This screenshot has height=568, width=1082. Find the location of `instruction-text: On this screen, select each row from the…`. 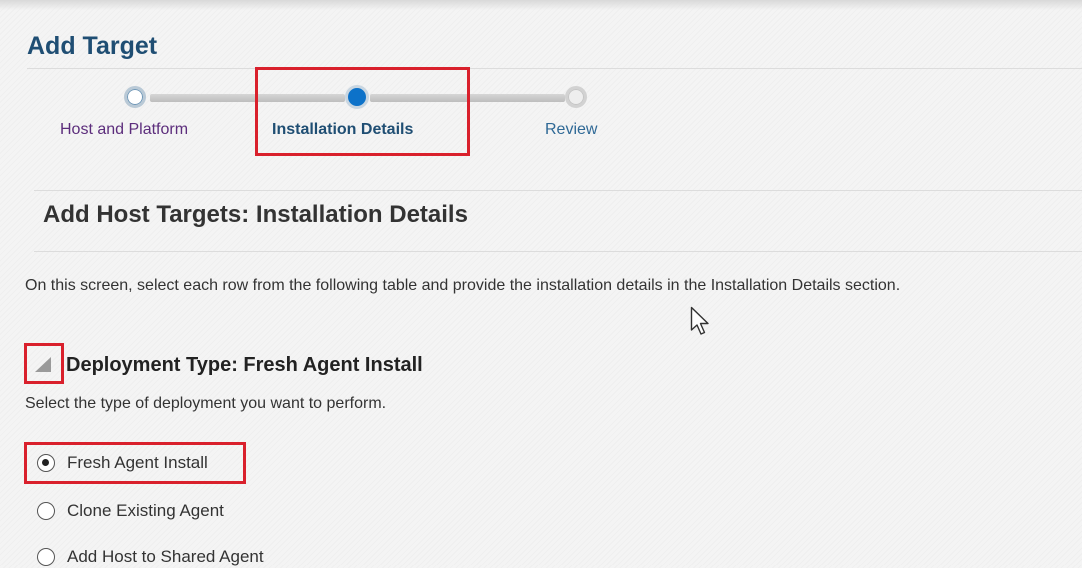

instruction-text: On this screen, select each row from the… is located at coordinates (463, 285).